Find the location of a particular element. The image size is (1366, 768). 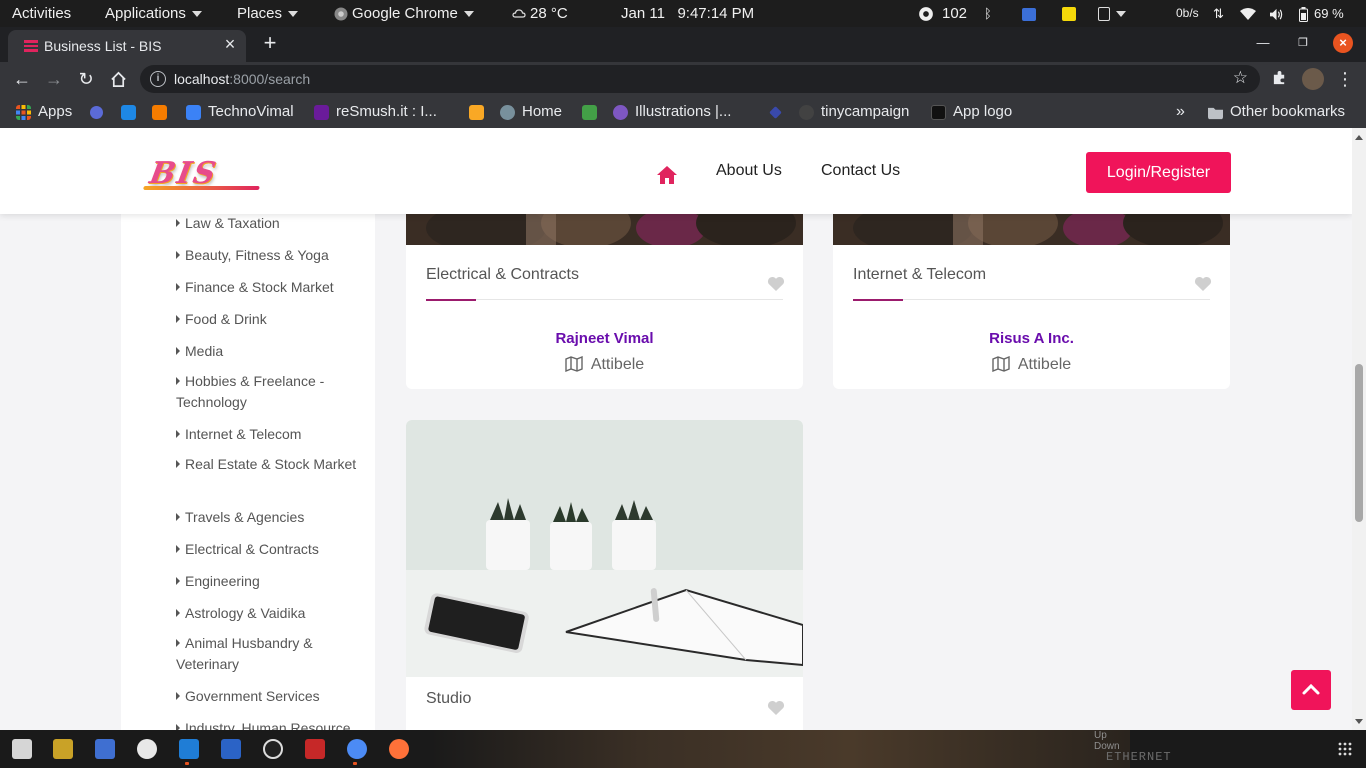

bookmark-app-logo: App logo is located at coordinates (971, 112).